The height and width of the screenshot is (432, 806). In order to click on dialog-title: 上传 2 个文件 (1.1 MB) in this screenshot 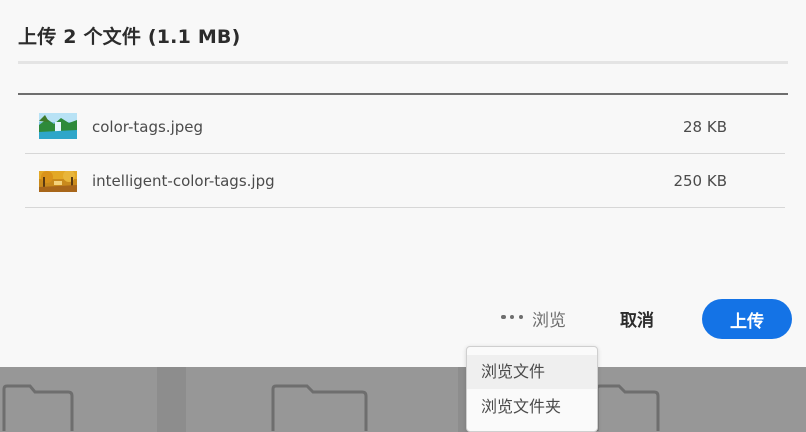, I will do `click(129, 37)`.